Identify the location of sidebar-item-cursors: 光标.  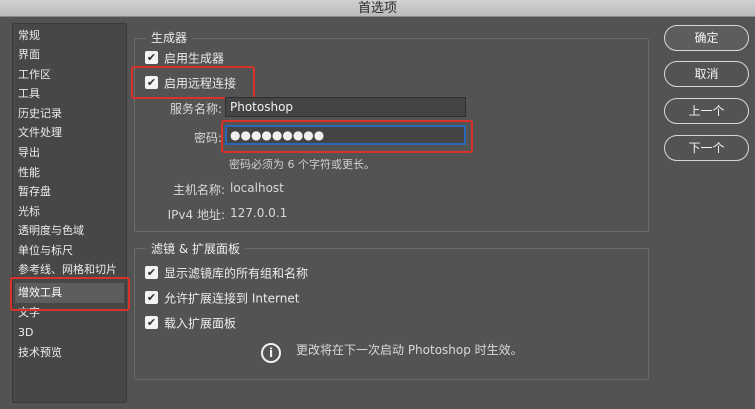
(29, 212).